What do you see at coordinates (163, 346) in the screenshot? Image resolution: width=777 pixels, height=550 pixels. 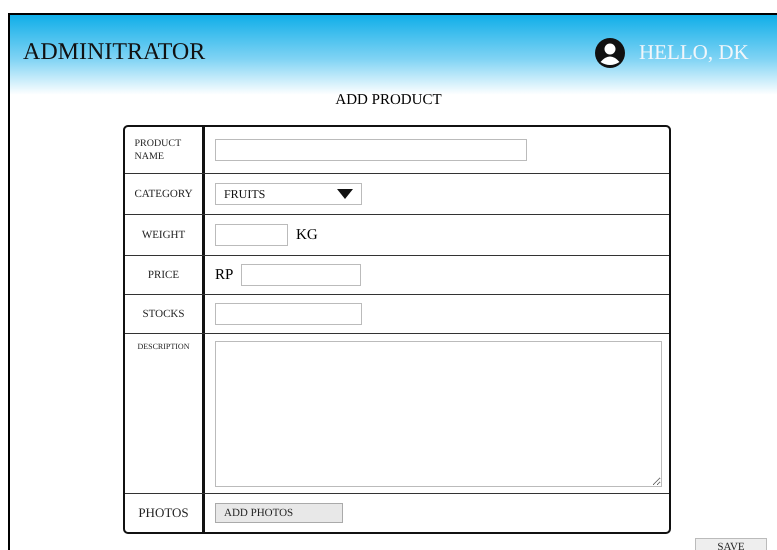 I see `field-label: DESCRIPTION` at bounding box center [163, 346].